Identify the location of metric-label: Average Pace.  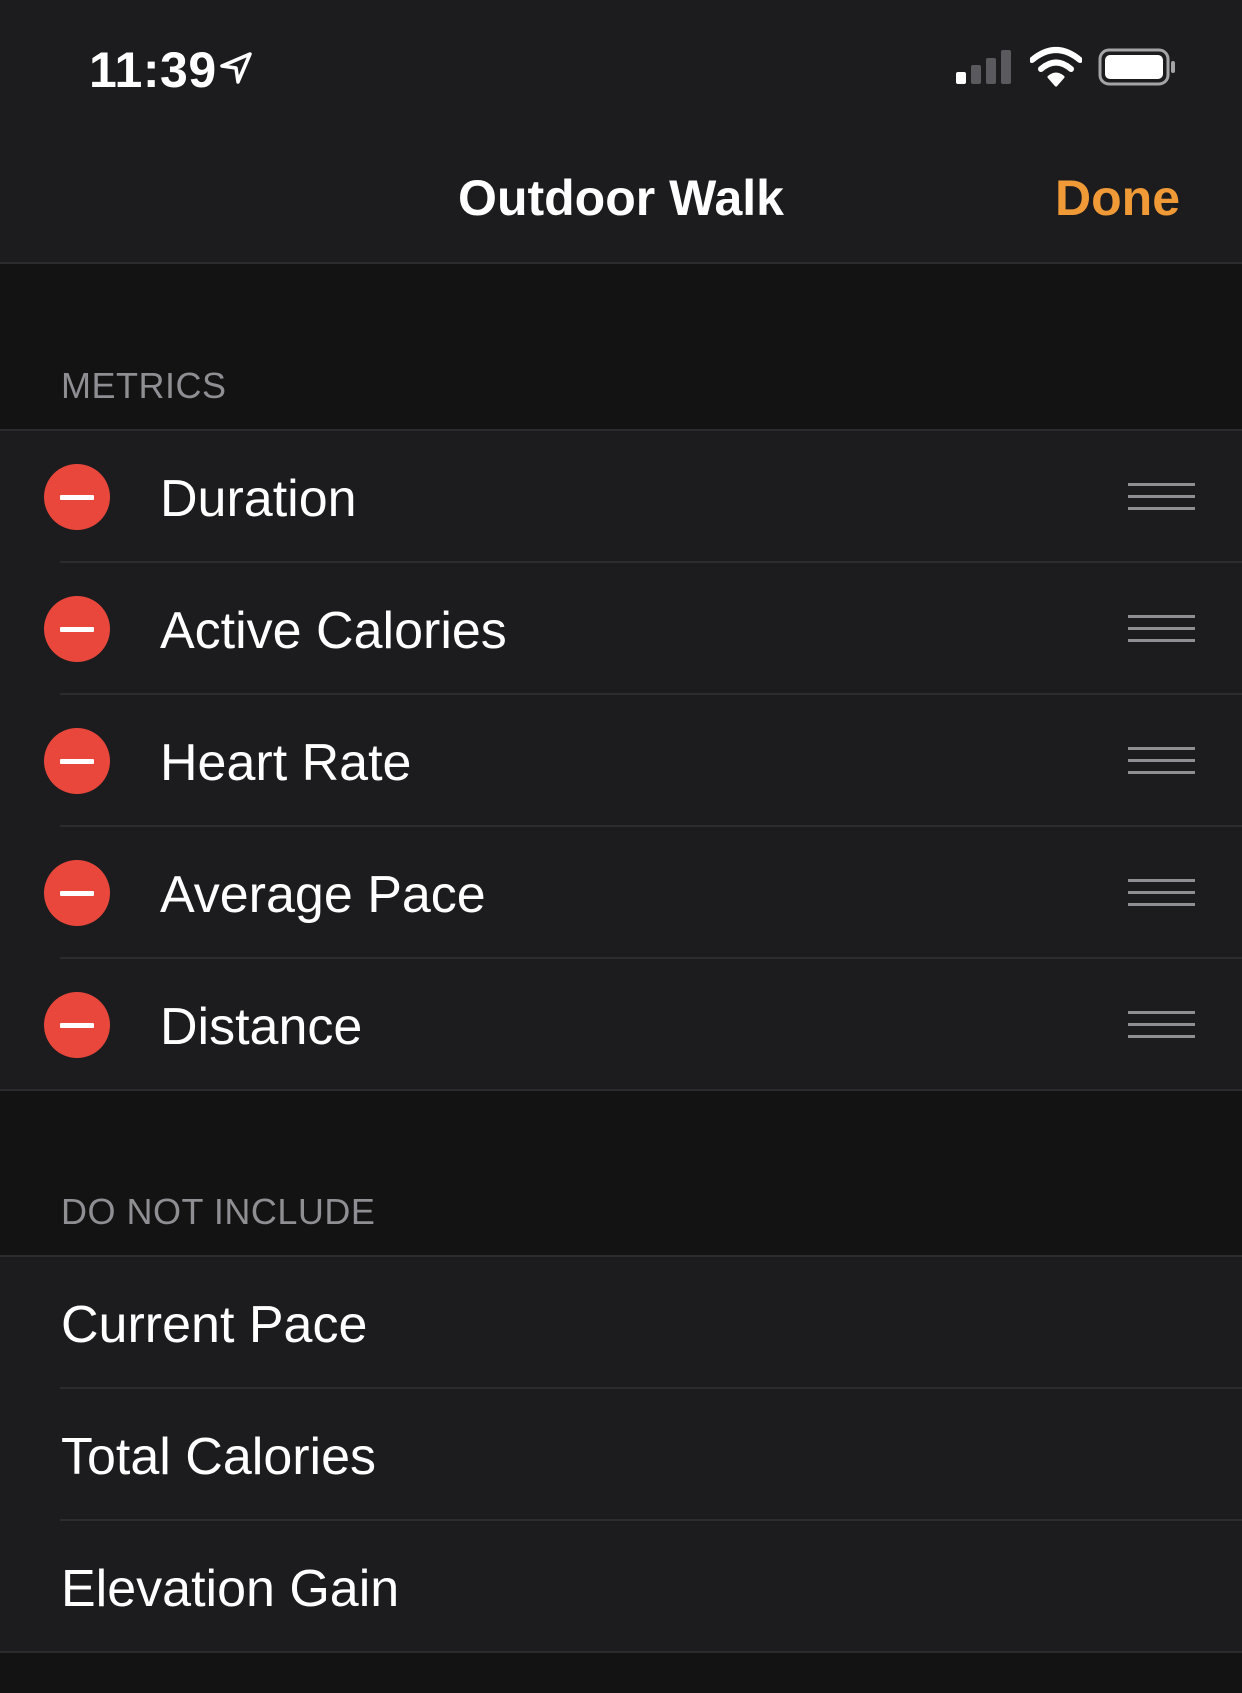
(323, 895).